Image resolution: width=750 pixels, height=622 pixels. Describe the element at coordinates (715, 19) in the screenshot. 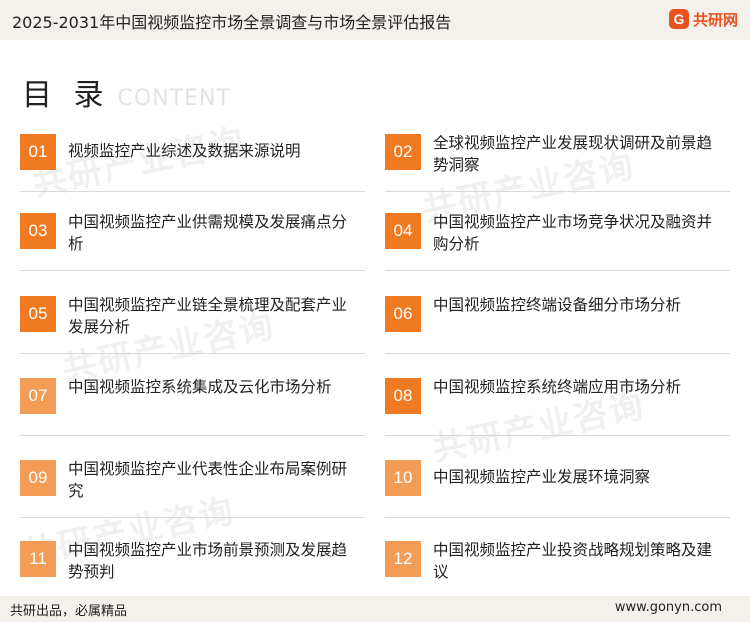

I see `logo-text: 共研网` at that location.